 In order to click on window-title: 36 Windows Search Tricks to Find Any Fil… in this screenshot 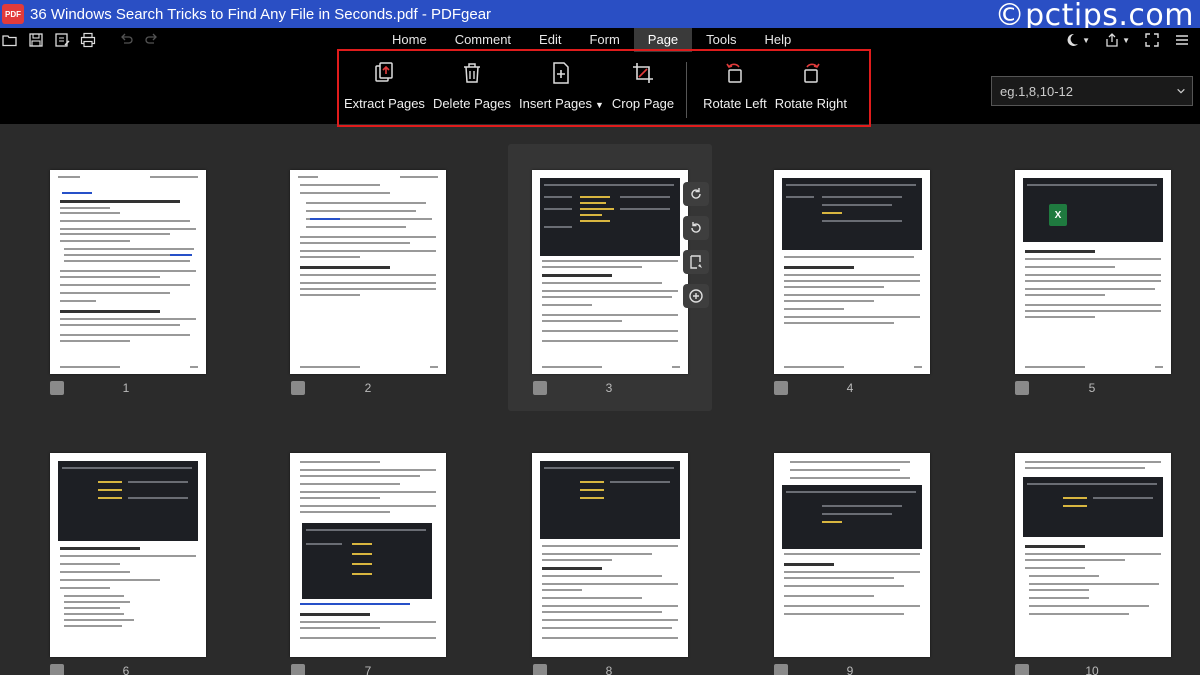, I will do `click(261, 14)`.